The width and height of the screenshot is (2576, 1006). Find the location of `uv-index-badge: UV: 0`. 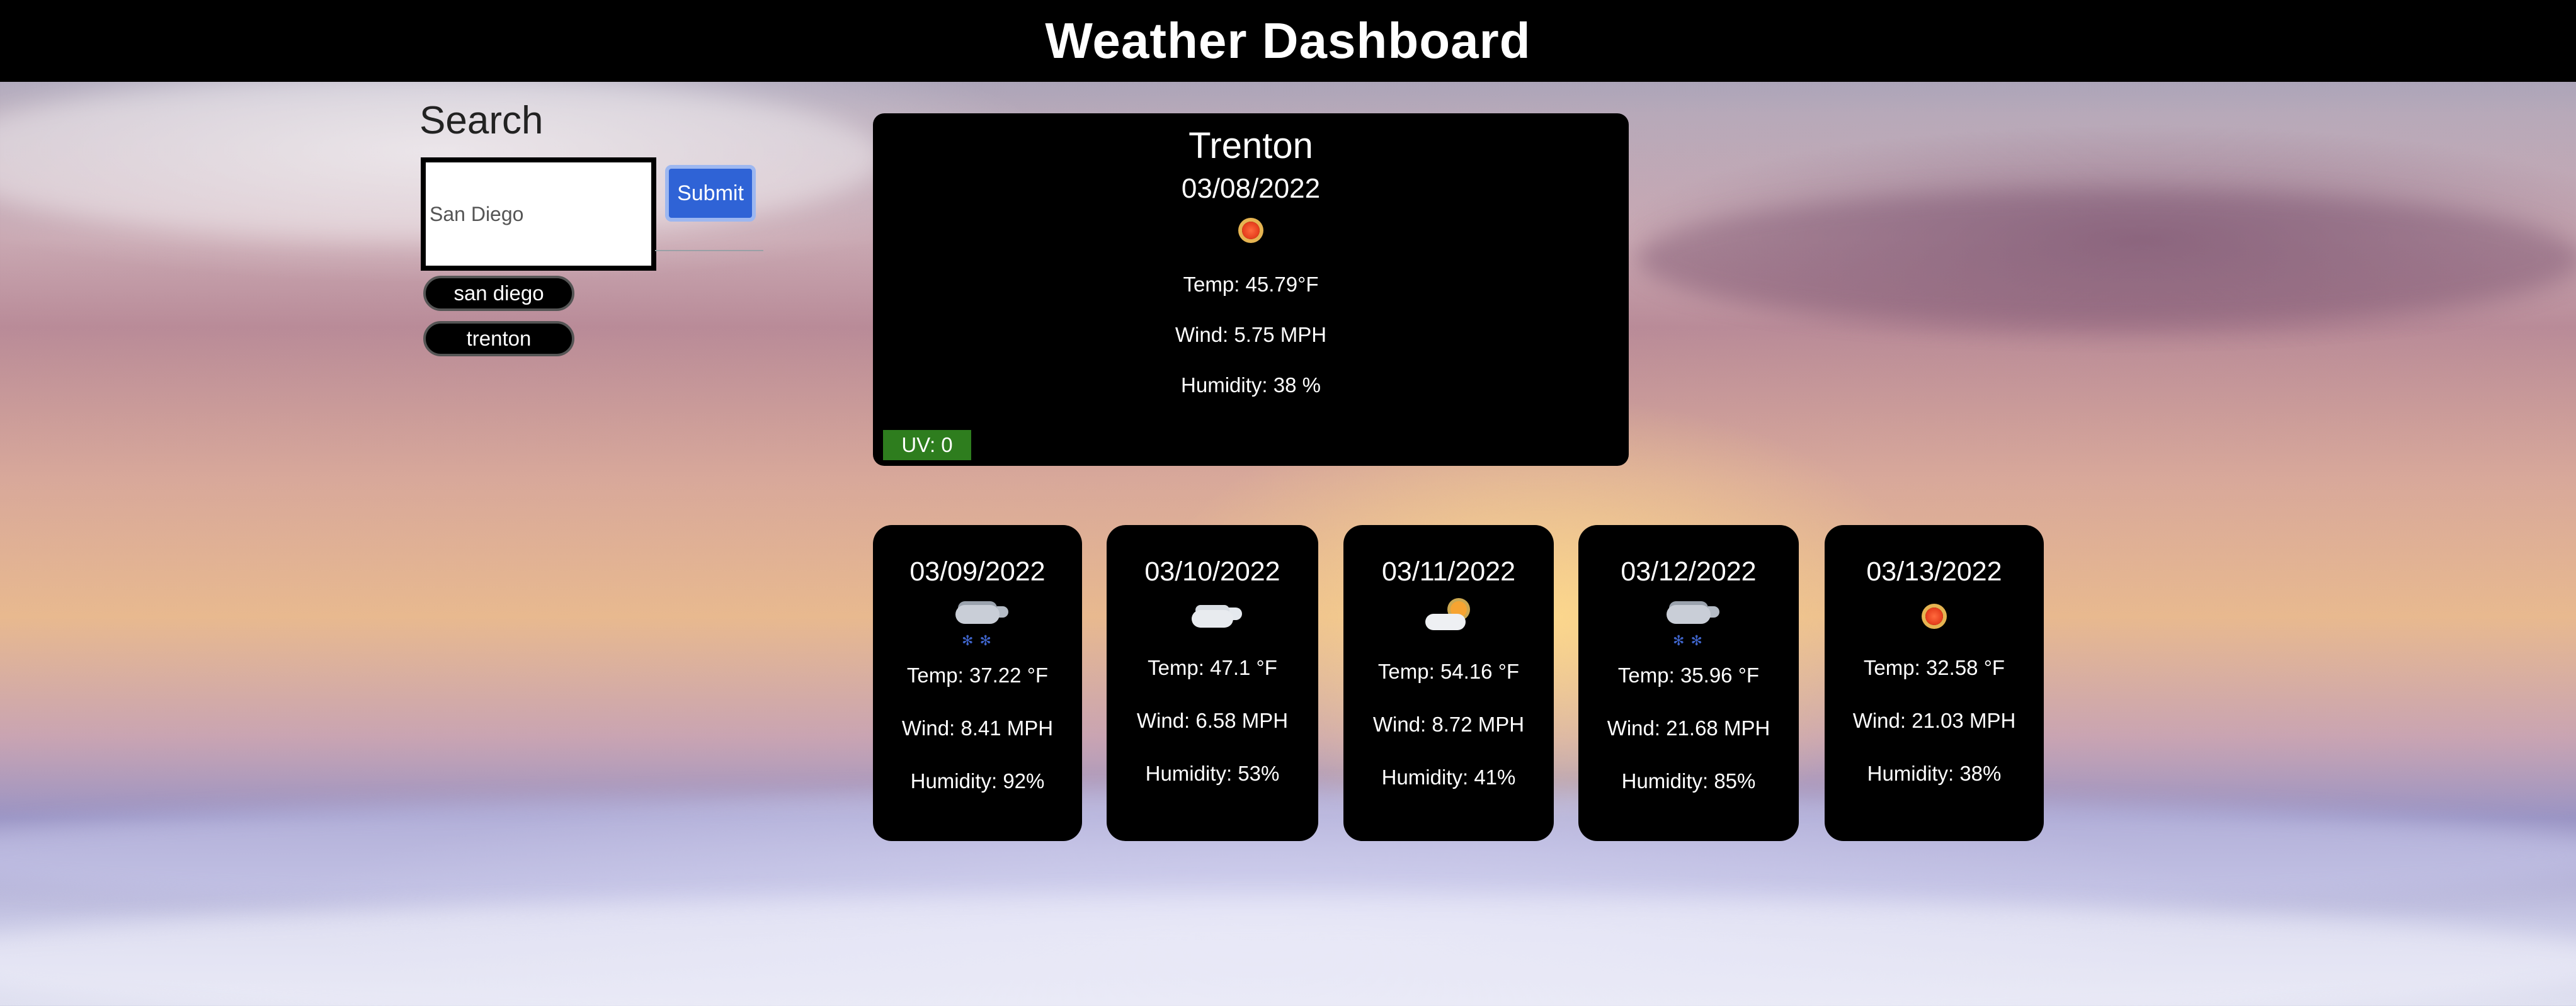

uv-index-badge: UV: 0 is located at coordinates (927, 445).